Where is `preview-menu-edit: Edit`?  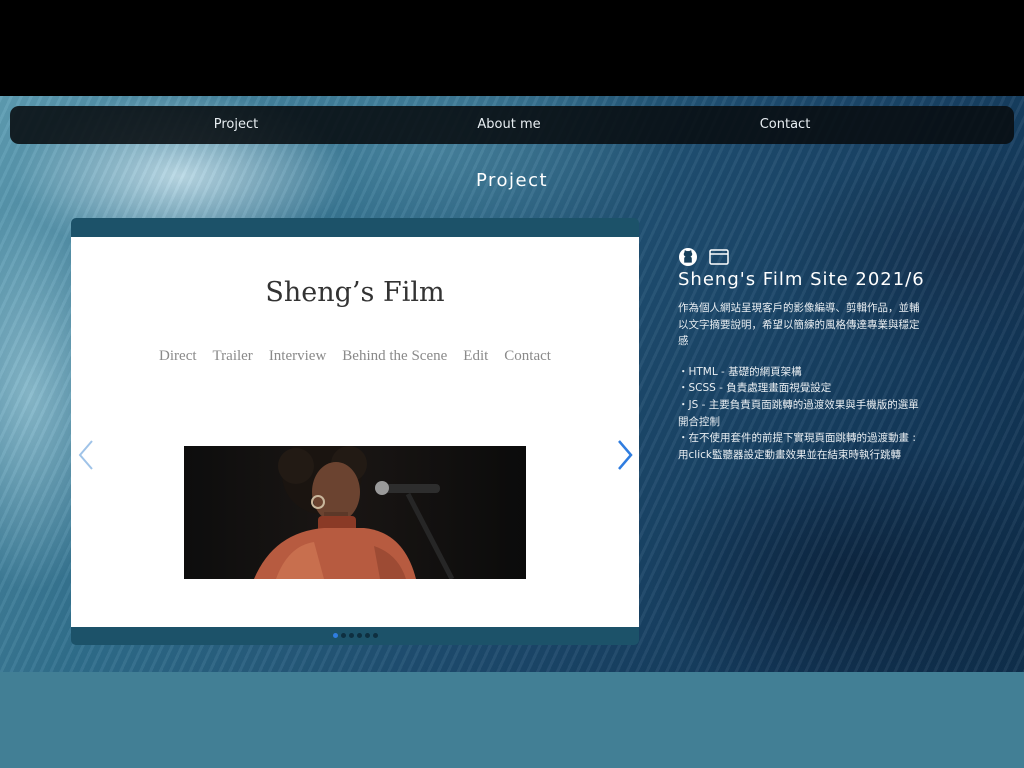 preview-menu-edit: Edit is located at coordinates (475, 356).